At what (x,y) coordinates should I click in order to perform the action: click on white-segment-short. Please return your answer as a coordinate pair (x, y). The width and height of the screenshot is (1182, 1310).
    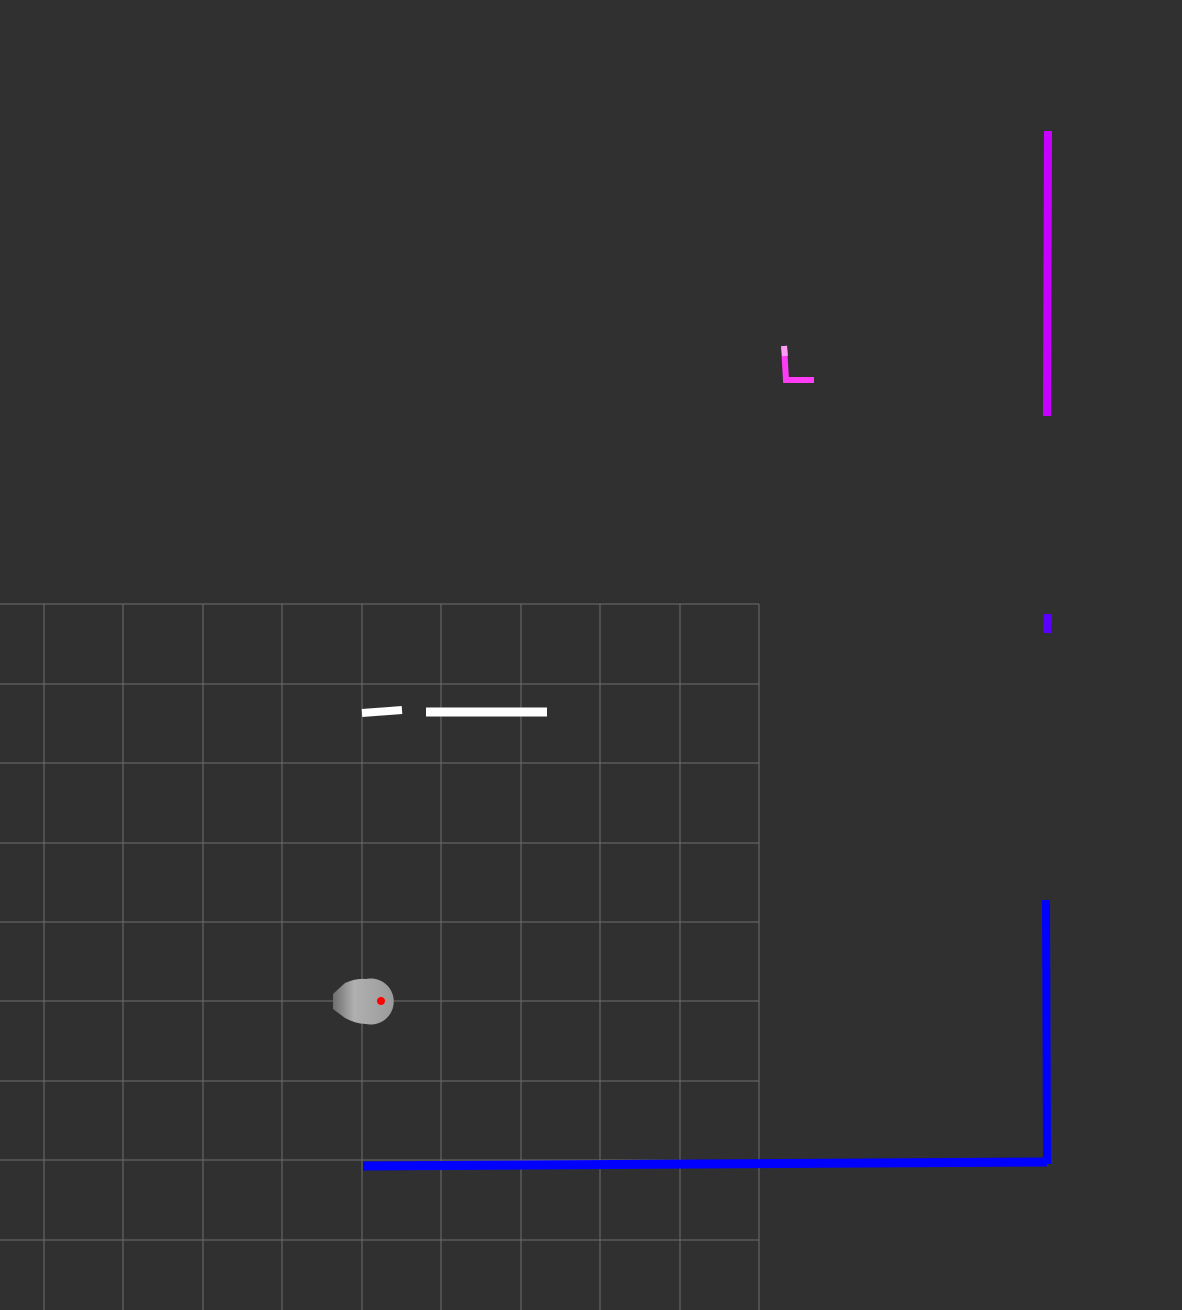
    Looking at the image, I should click on (382, 711).